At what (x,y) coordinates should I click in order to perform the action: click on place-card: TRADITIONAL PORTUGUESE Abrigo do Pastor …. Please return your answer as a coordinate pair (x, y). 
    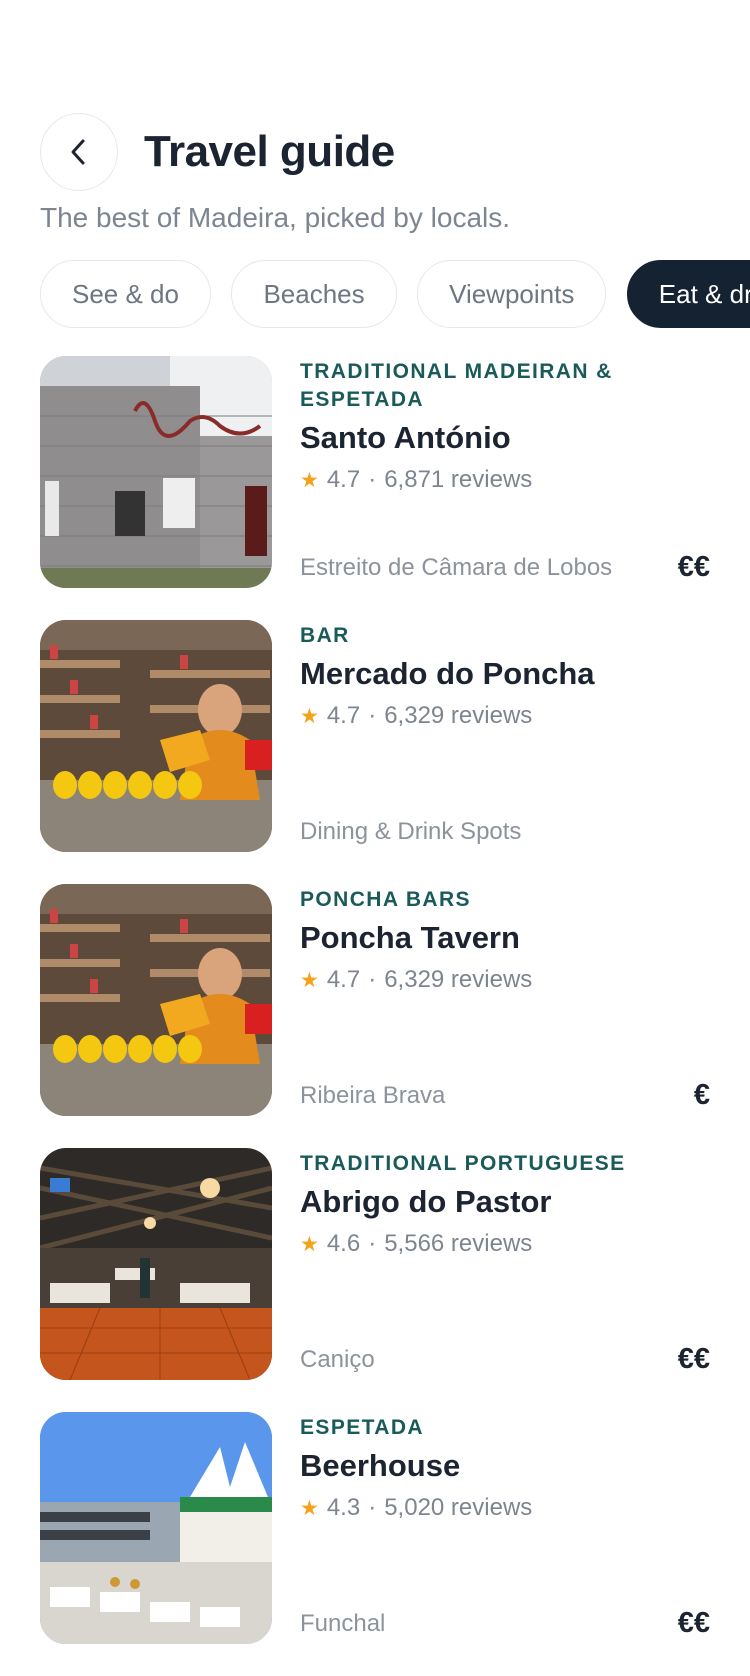
    Looking at the image, I should click on (375, 1264).